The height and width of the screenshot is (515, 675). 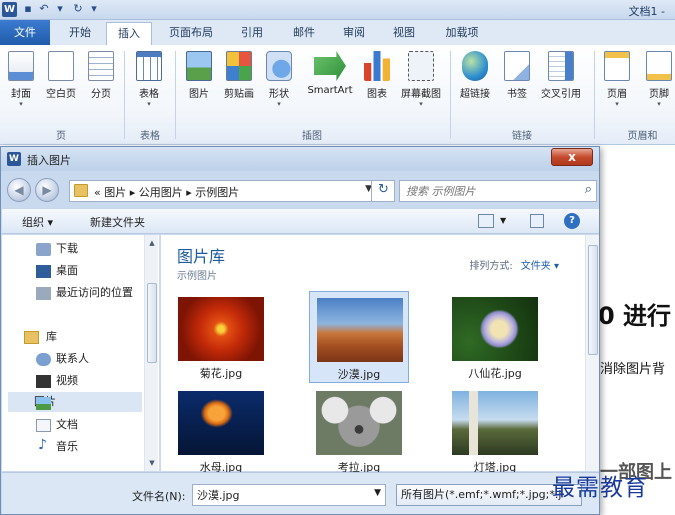 What do you see at coordinates (43, 249) in the screenshot?
I see `downloads-icon` at bounding box center [43, 249].